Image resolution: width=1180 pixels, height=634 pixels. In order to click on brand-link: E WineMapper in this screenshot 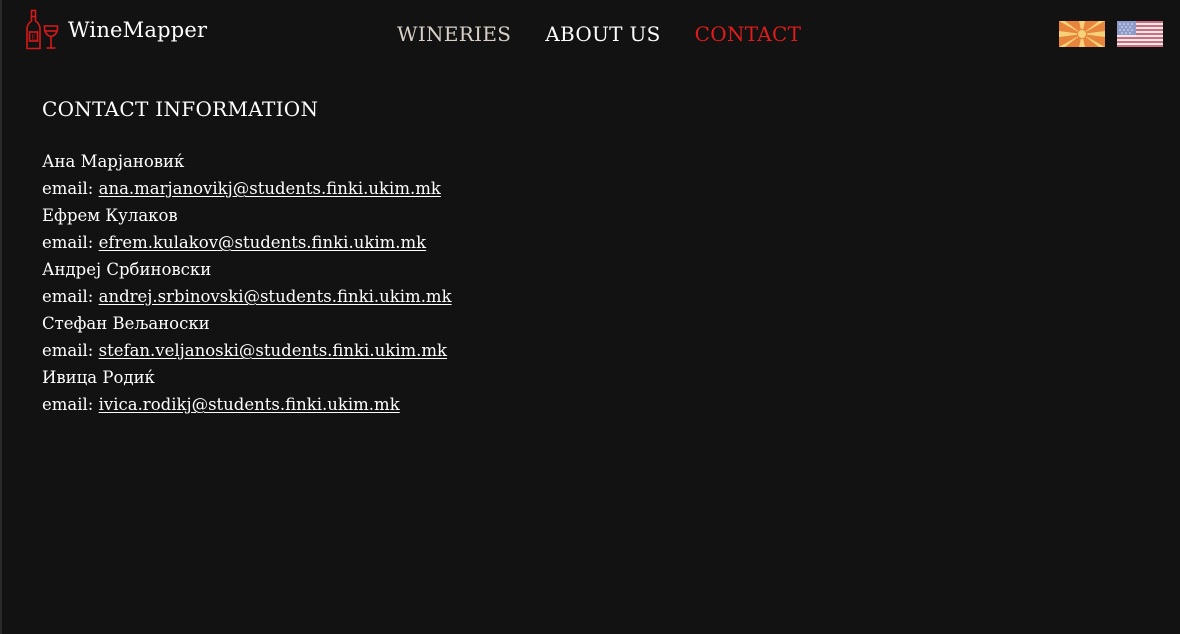, I will do `click(115, 30)`.